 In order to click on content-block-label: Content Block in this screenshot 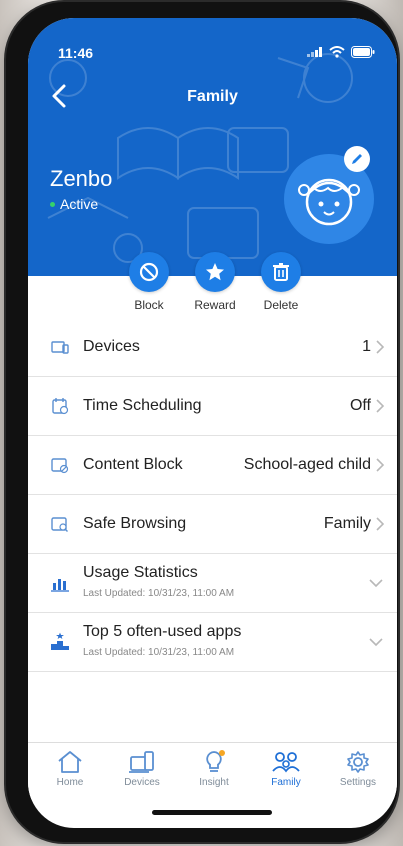, I will do `click(133, 464)`.